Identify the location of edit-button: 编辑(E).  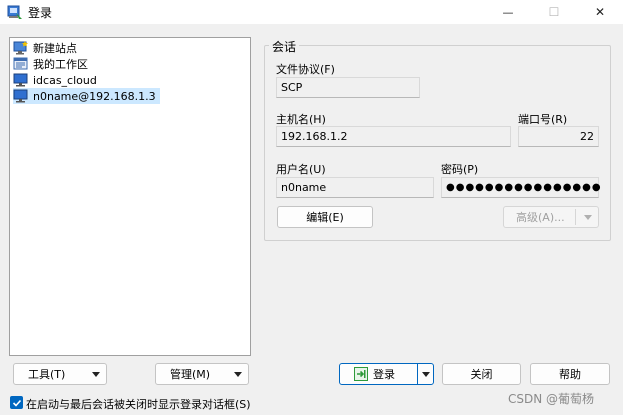
(325, 217).